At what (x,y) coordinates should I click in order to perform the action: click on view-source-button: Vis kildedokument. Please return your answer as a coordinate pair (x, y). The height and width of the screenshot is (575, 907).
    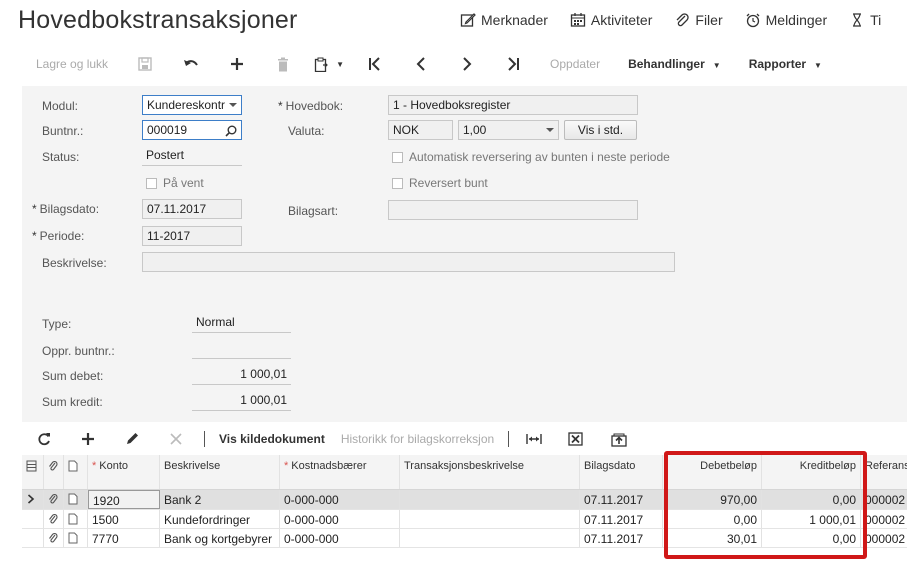
    Looking at the image, I should click on (272, 439).